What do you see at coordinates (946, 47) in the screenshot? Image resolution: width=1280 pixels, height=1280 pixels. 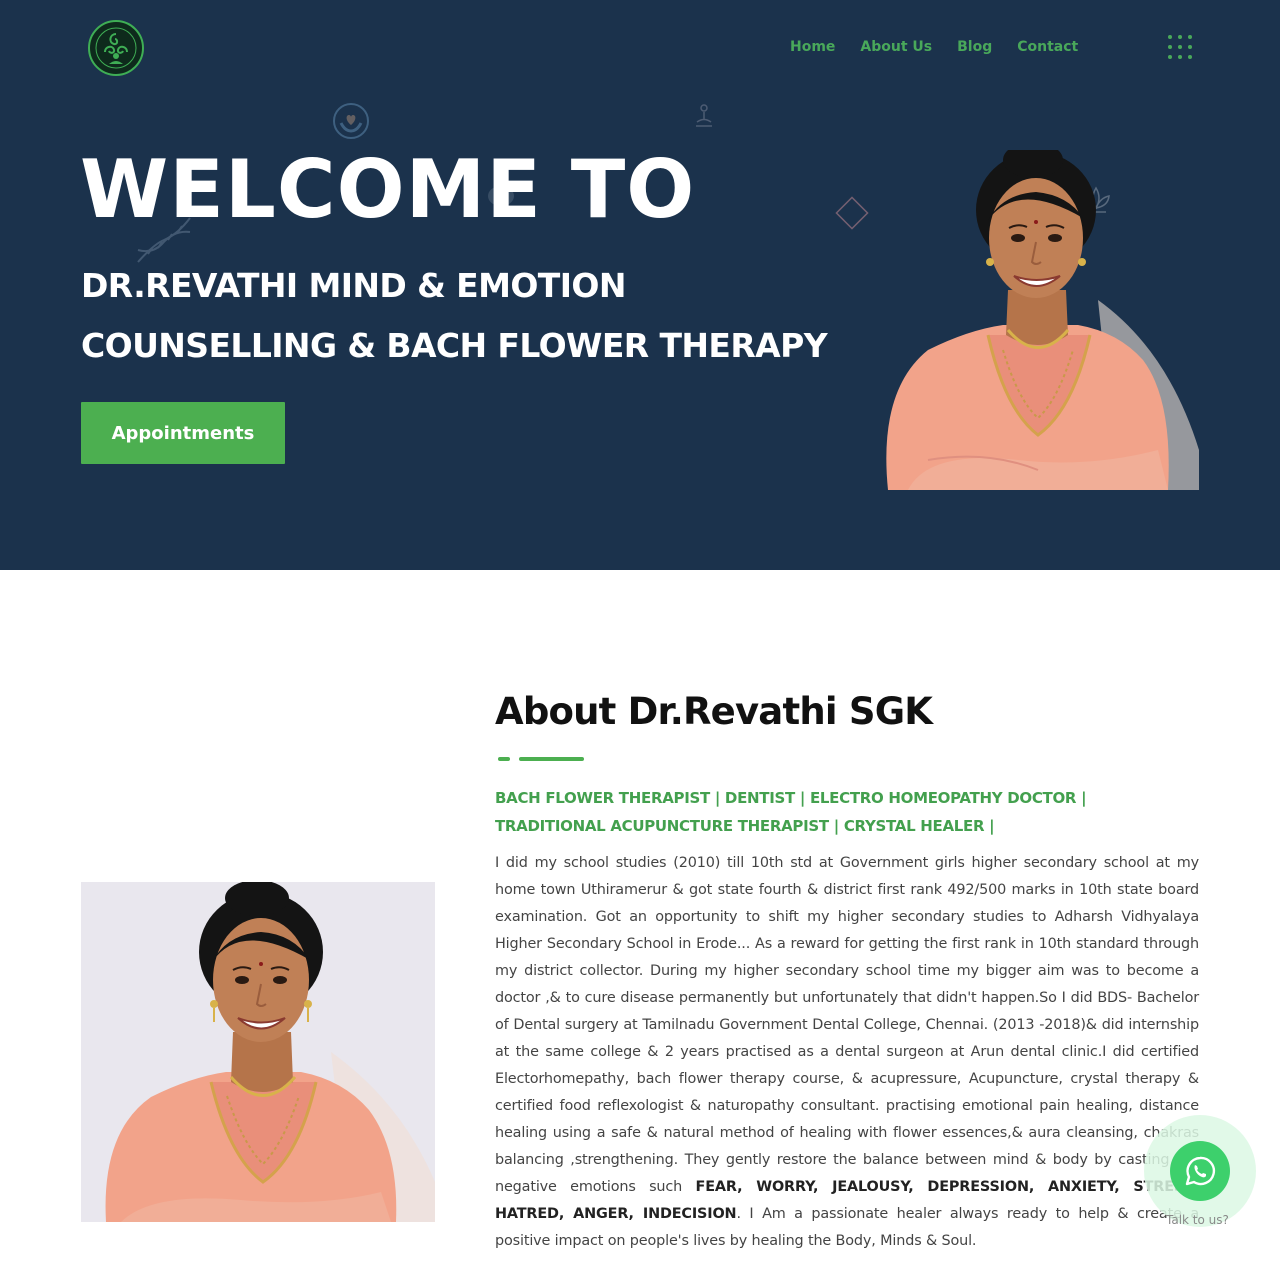 I see `main-nav: Home About Us Blog Contact` at bounding box center [946, 47].